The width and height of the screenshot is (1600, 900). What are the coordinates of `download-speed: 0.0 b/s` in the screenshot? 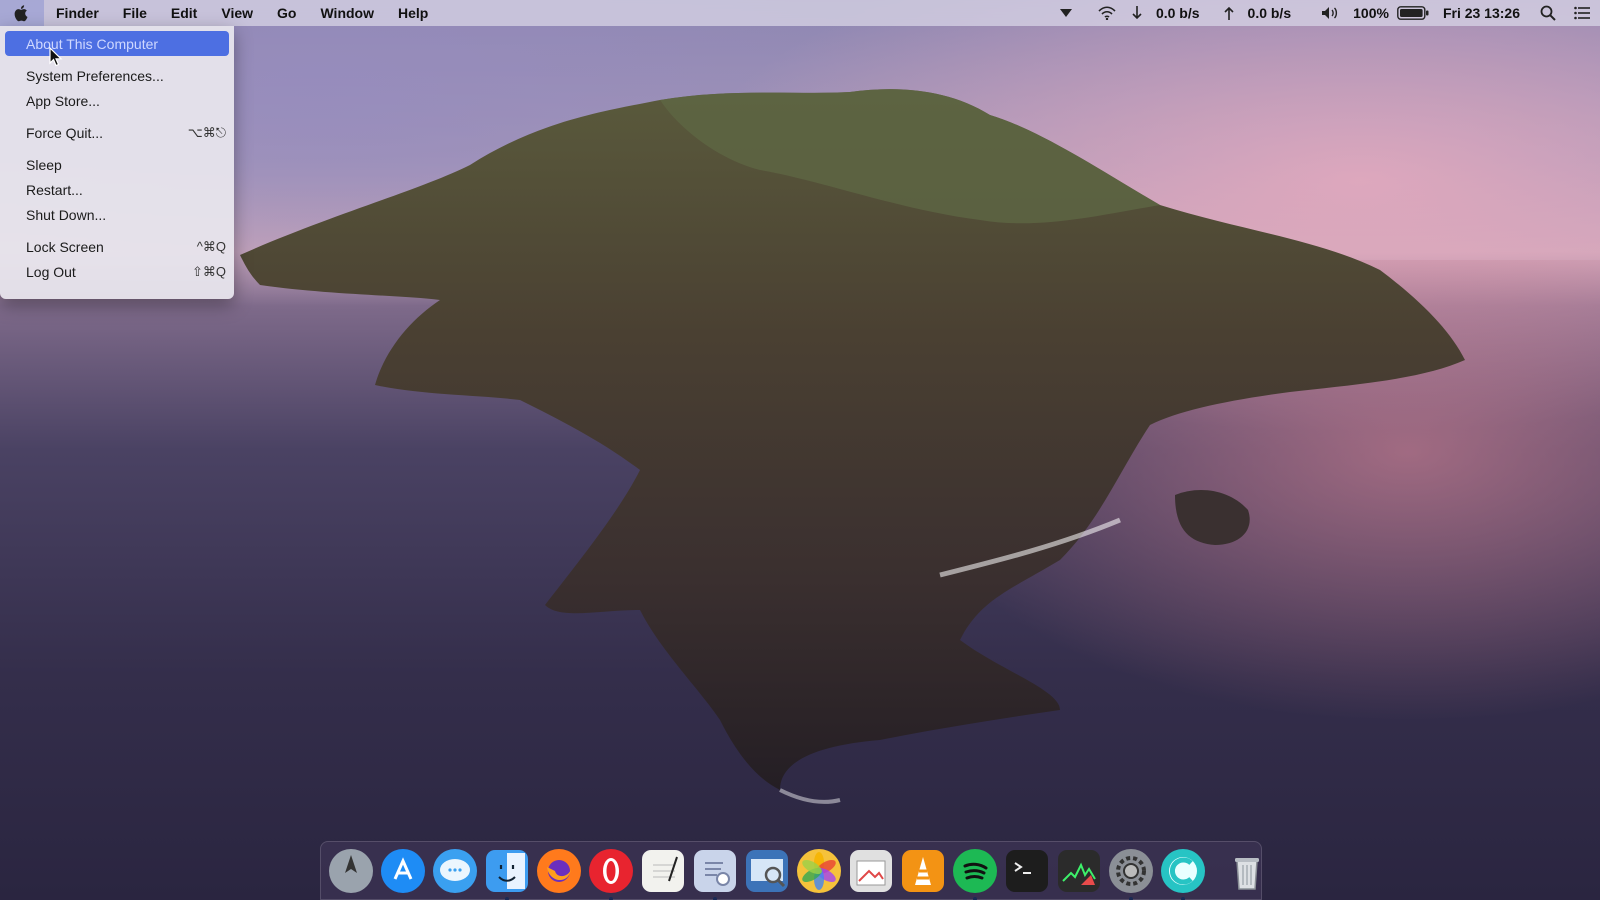 It's located at (1177, 13).